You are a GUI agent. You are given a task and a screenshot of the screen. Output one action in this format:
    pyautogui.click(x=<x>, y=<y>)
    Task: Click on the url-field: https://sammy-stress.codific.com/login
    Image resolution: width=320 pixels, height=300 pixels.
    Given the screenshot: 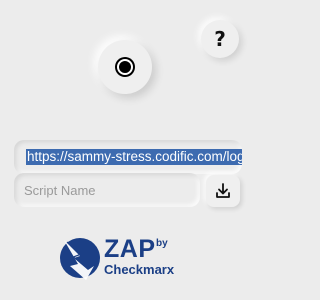 What is the action you would take?
    pyautogui.click(x=128, y=157)
    